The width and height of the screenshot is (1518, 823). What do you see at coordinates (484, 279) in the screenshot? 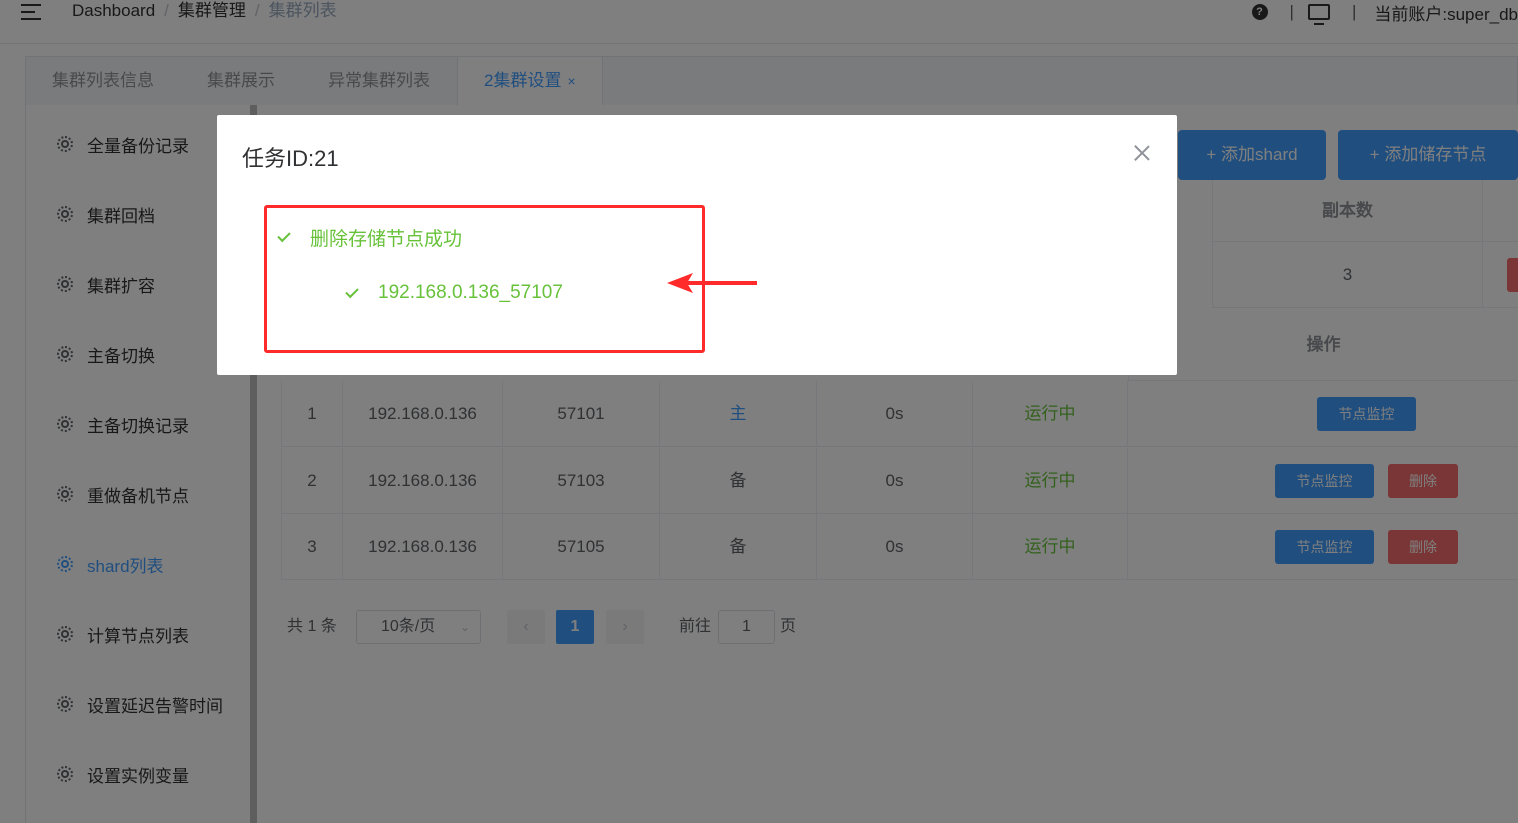
I see `highlight-annotation-box: 删除存储节点成功 192.168.0.136_57107` at bounding box center [484, 279].